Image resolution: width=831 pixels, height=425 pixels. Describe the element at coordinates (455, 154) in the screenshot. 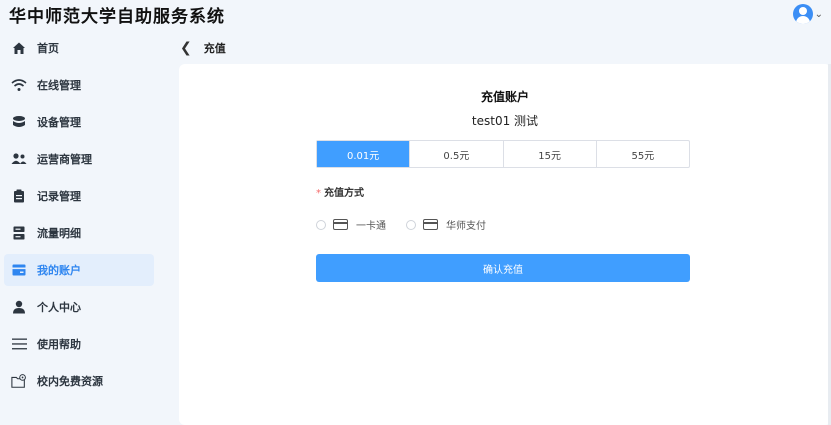

I see `amount-option: 0.5元` at that location.